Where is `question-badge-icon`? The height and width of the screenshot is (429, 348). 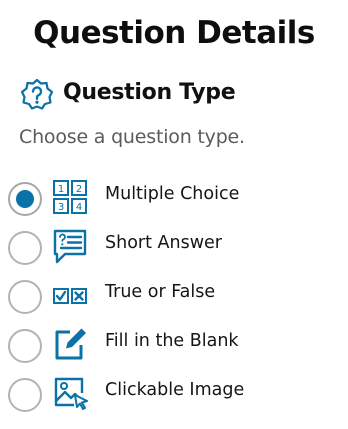
question-badge-icon is located at coordinates (37, 94).